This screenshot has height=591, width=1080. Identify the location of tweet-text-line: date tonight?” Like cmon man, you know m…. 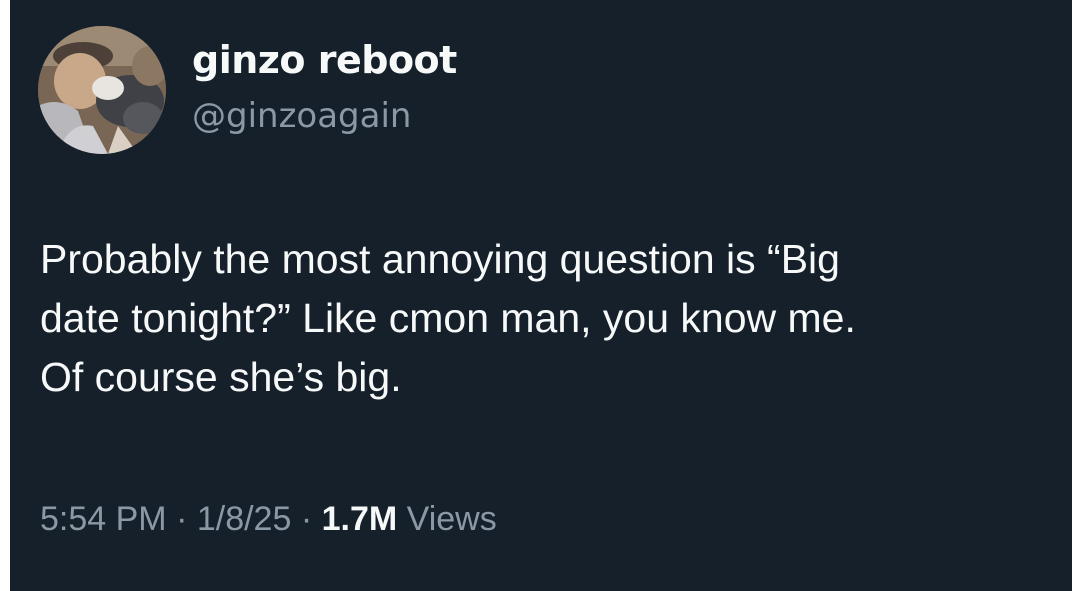
(448, 318).